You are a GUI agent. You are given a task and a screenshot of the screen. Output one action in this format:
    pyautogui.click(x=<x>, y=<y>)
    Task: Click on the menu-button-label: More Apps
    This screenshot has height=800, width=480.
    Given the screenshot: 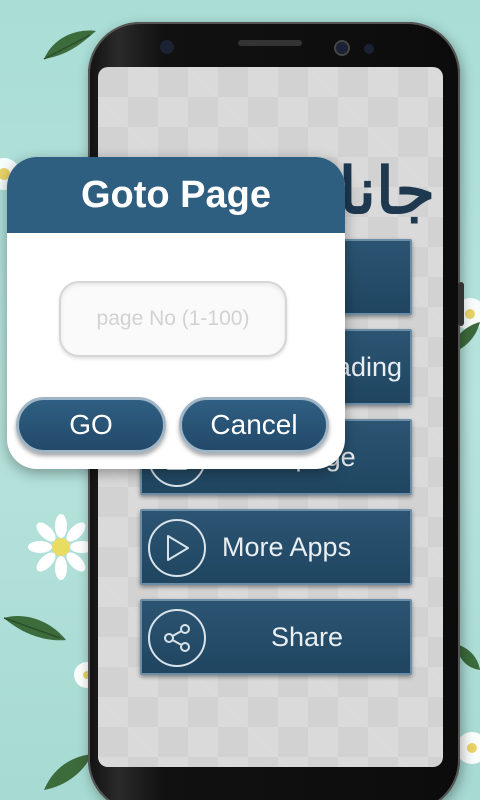 What is the action you would take?
    pyautogui.click(x=287, y=546)
    